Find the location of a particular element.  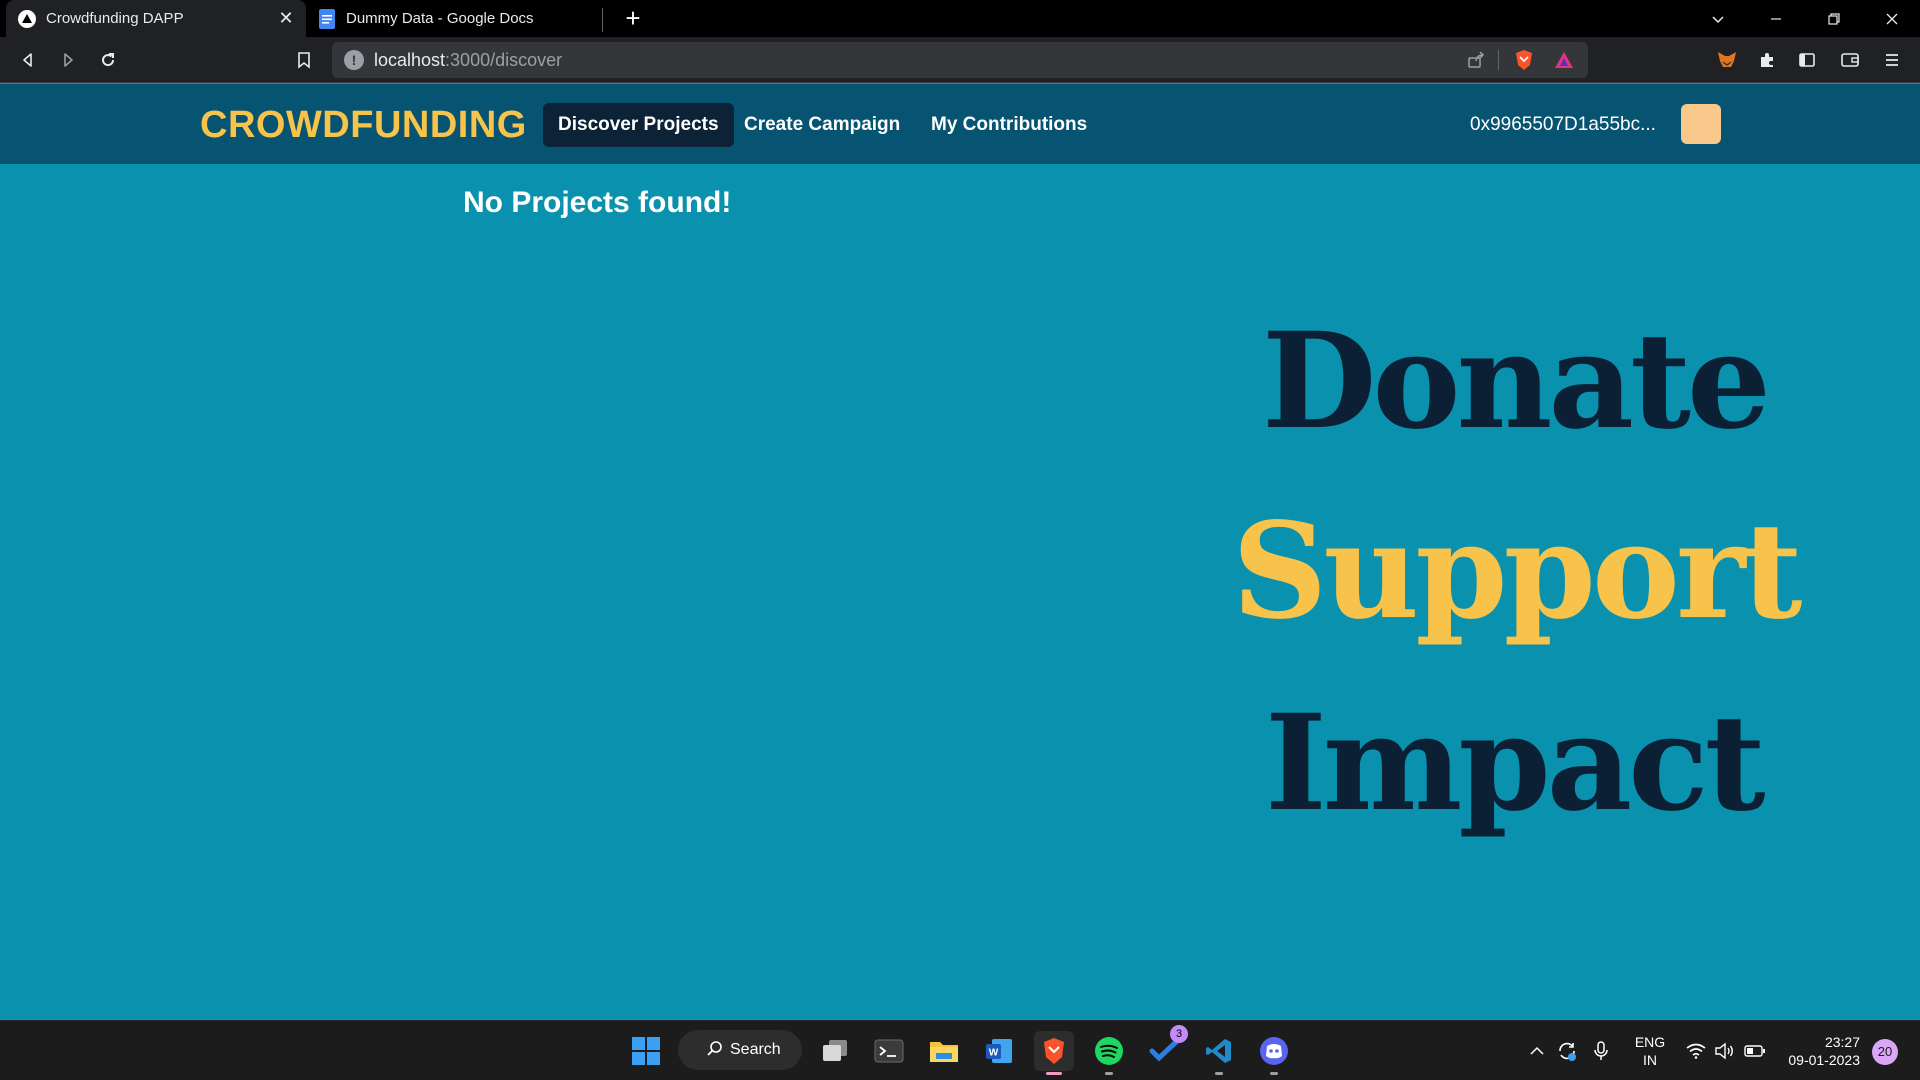

share-icon is located at coordinates (1476, 60).